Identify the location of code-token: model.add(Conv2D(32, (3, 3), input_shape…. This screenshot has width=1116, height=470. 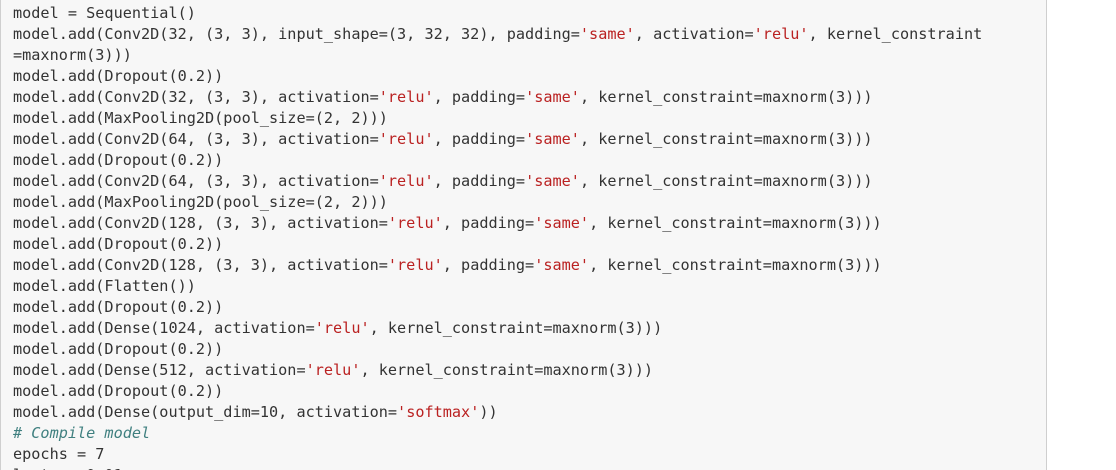
(296, 34).